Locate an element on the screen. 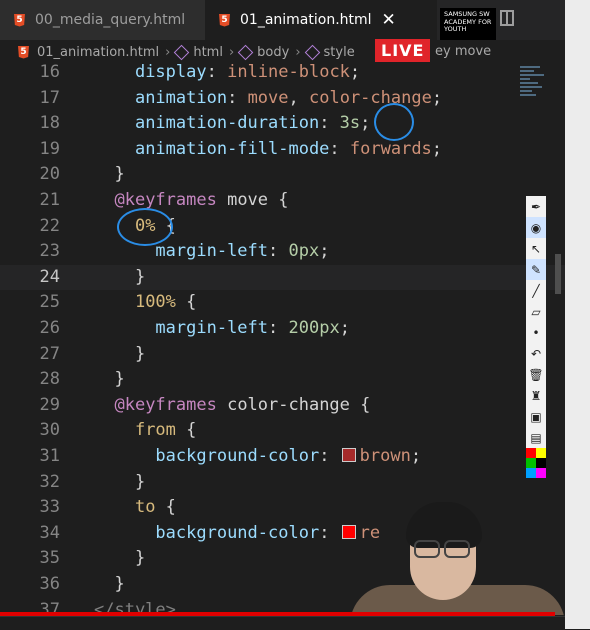 The image size is (590, 630). line-number: 35 is located at coordinates (49, 558).